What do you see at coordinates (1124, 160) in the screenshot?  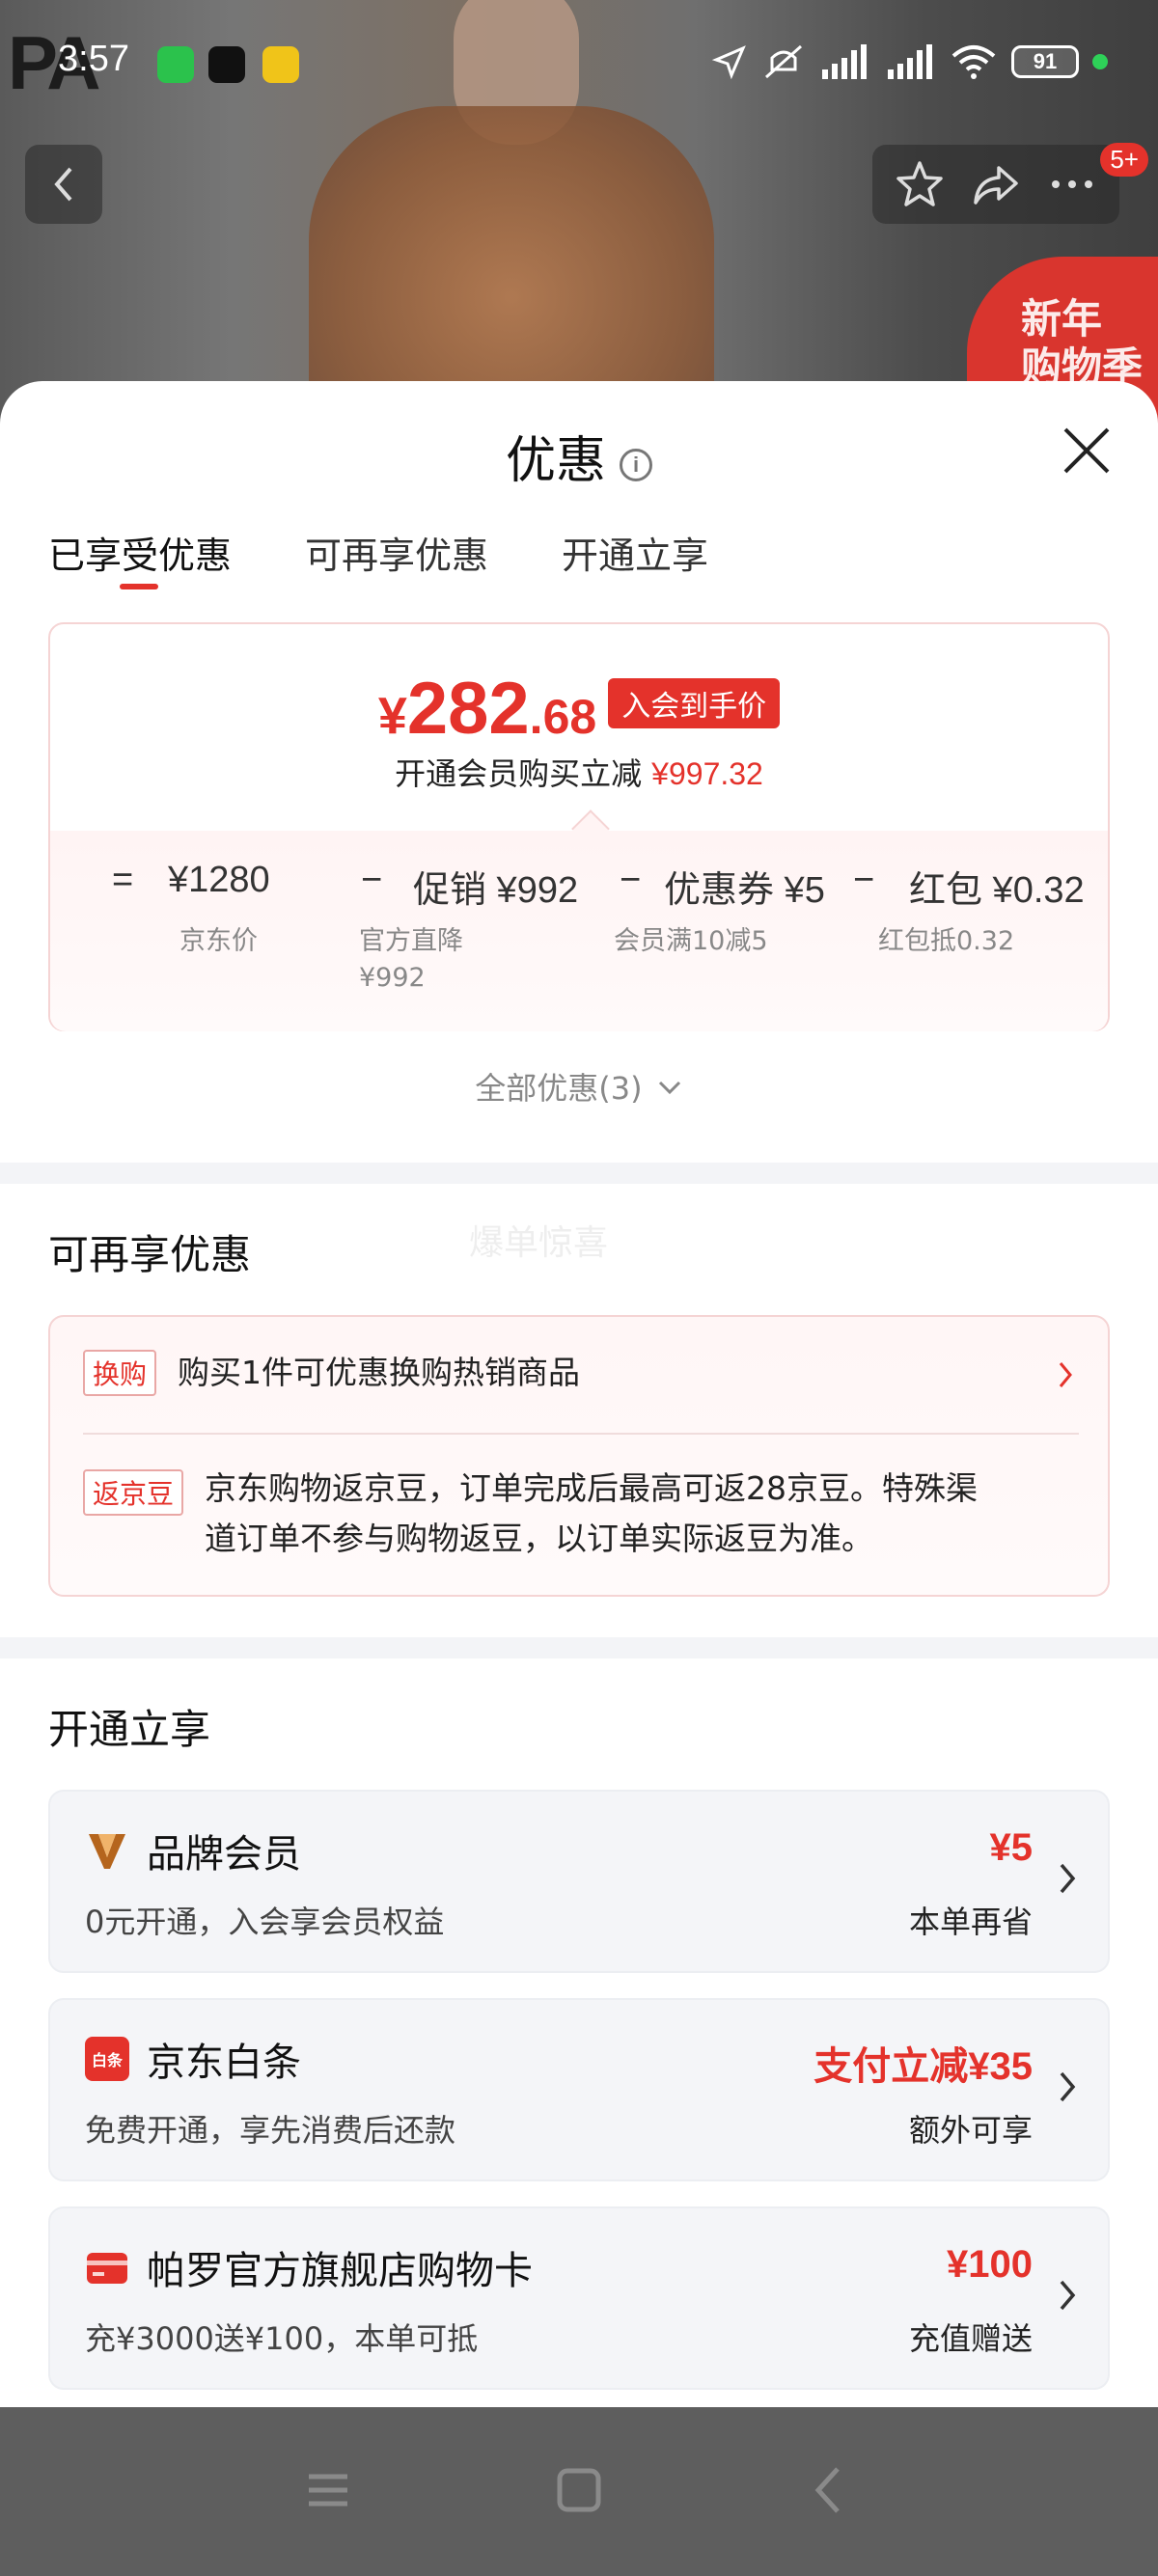 I see `more-badge: 5+` at bounding box center [1124, 160].